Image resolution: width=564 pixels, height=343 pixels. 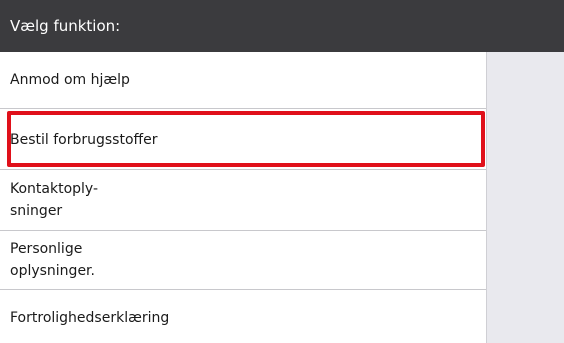 What do you see at coordinates (70, 80) in the screenshot?
I see `menu-item-label: Anmod om hjælp` at bounding box center [70, 80].